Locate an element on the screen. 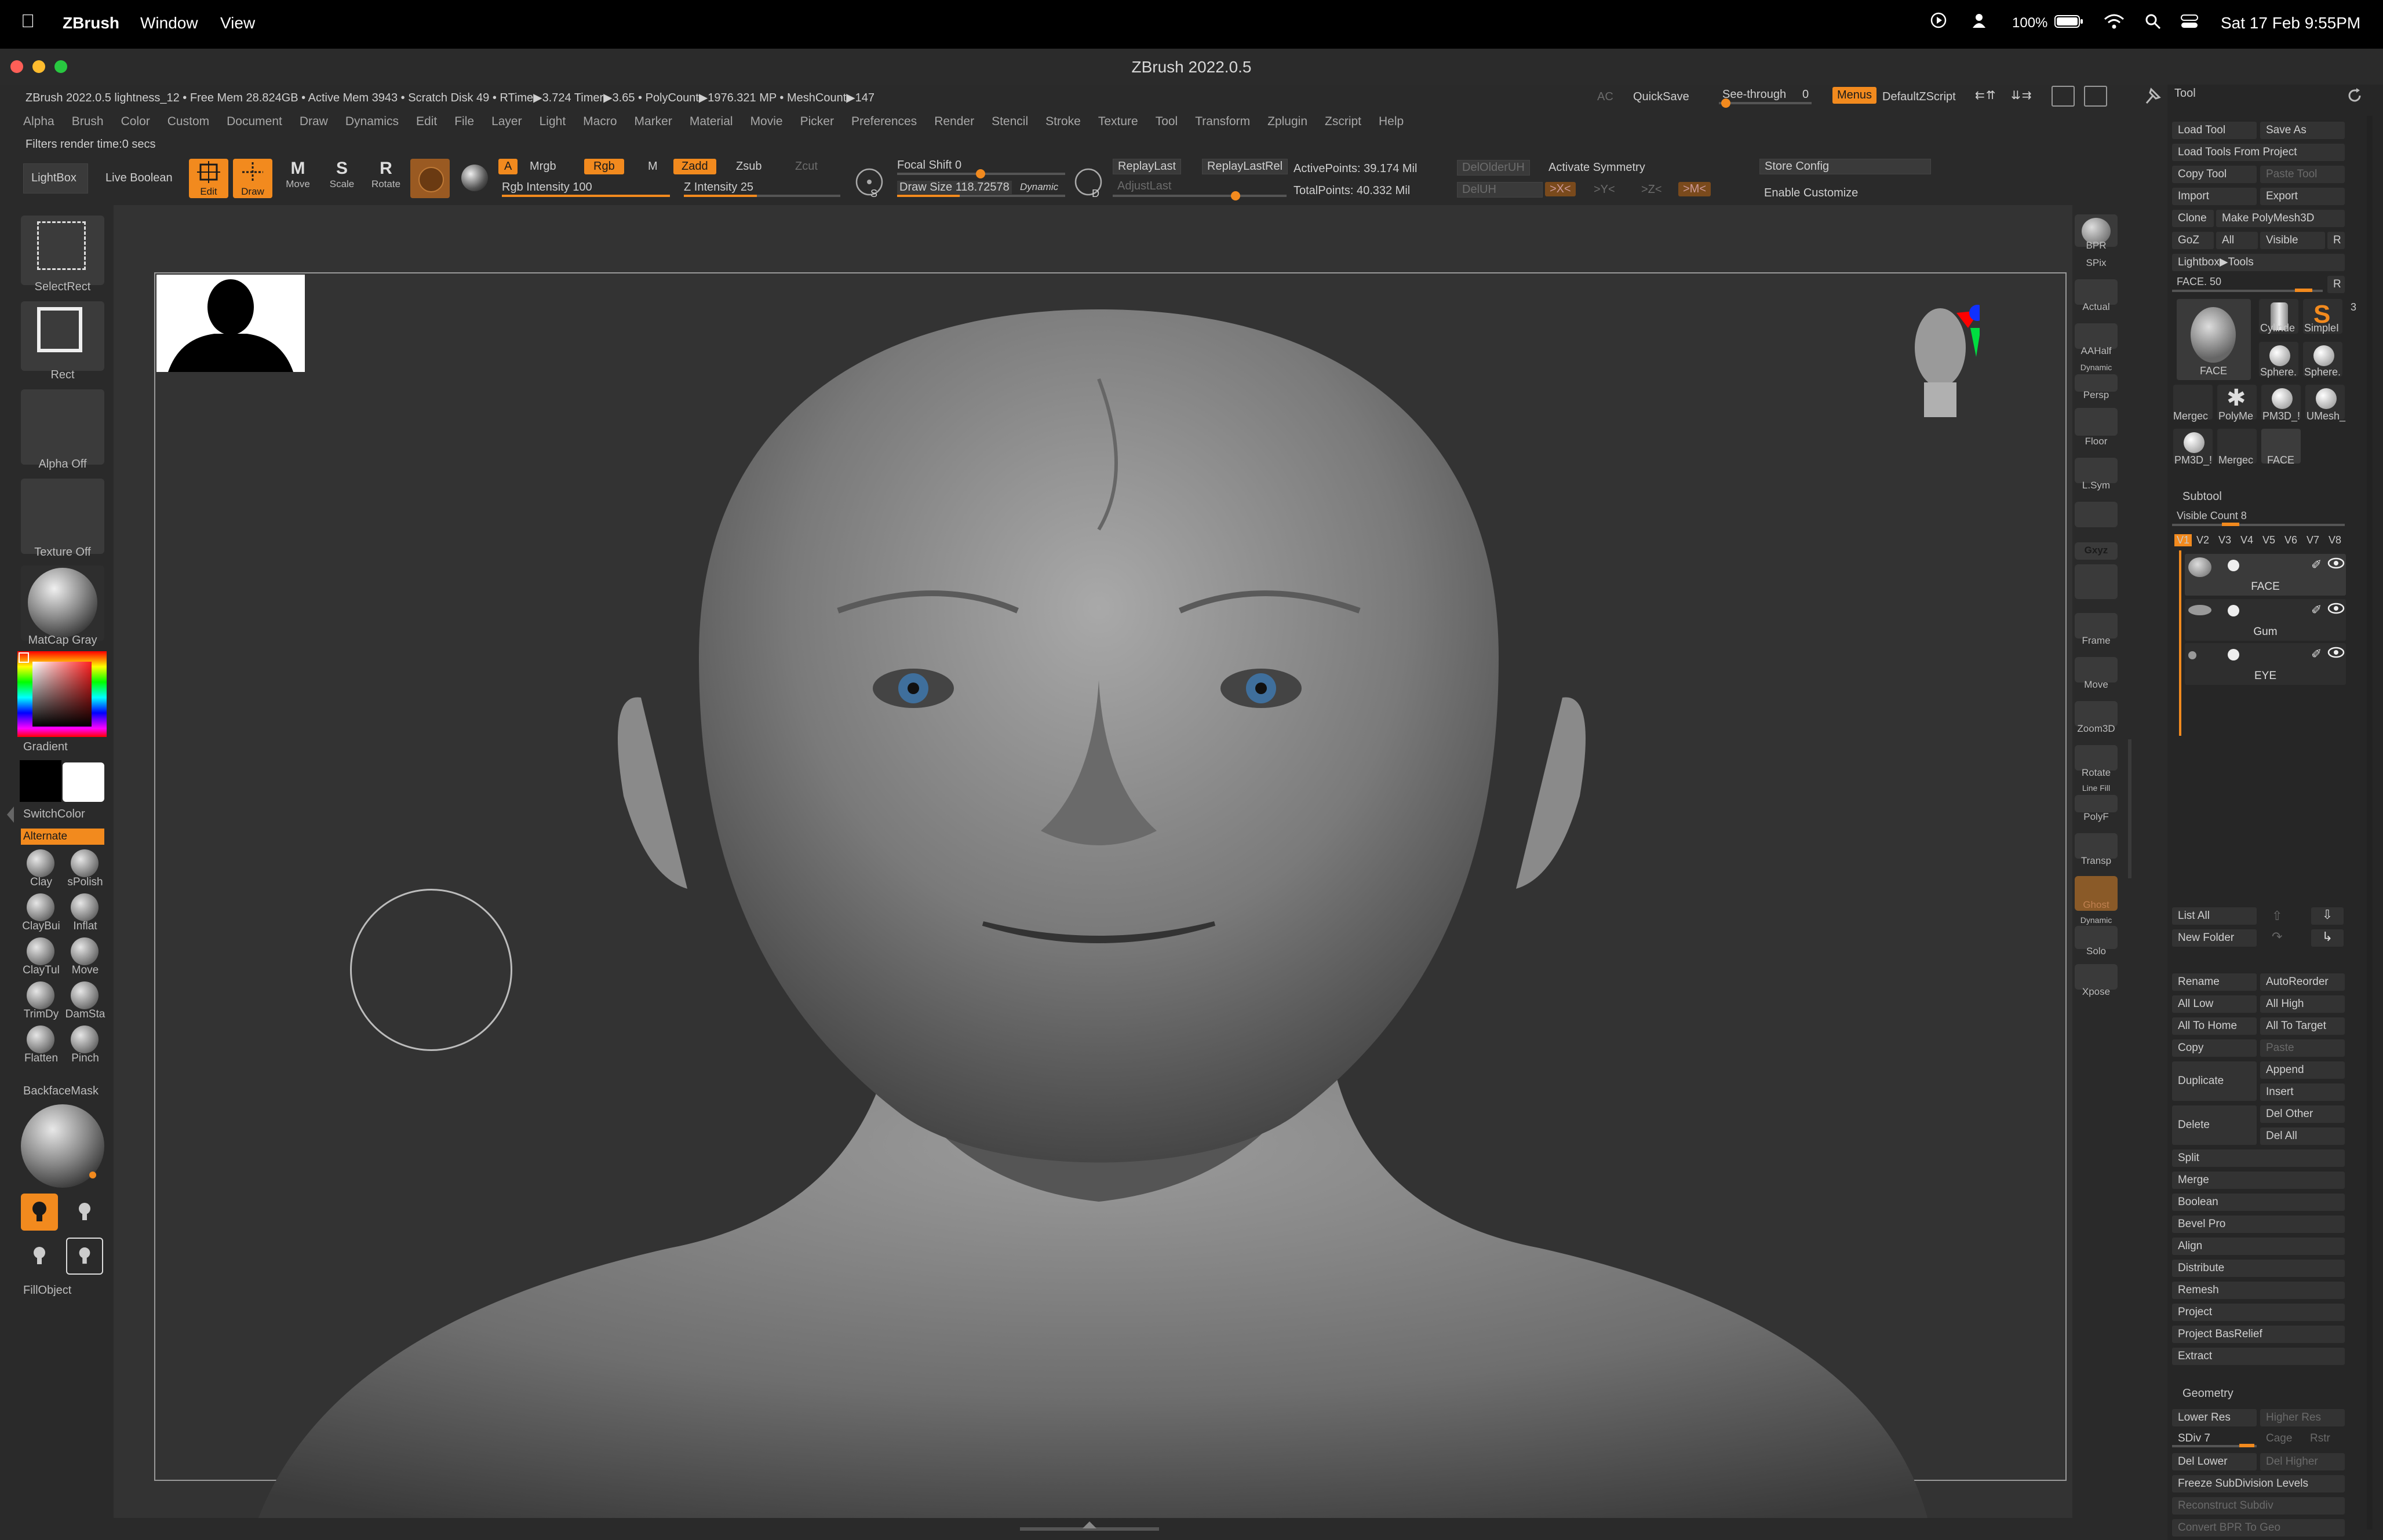 Image resolution: width=2383 pixels, height=1540 pixels. remesh-button: Remesh is located at coordinates (2259, 1290).